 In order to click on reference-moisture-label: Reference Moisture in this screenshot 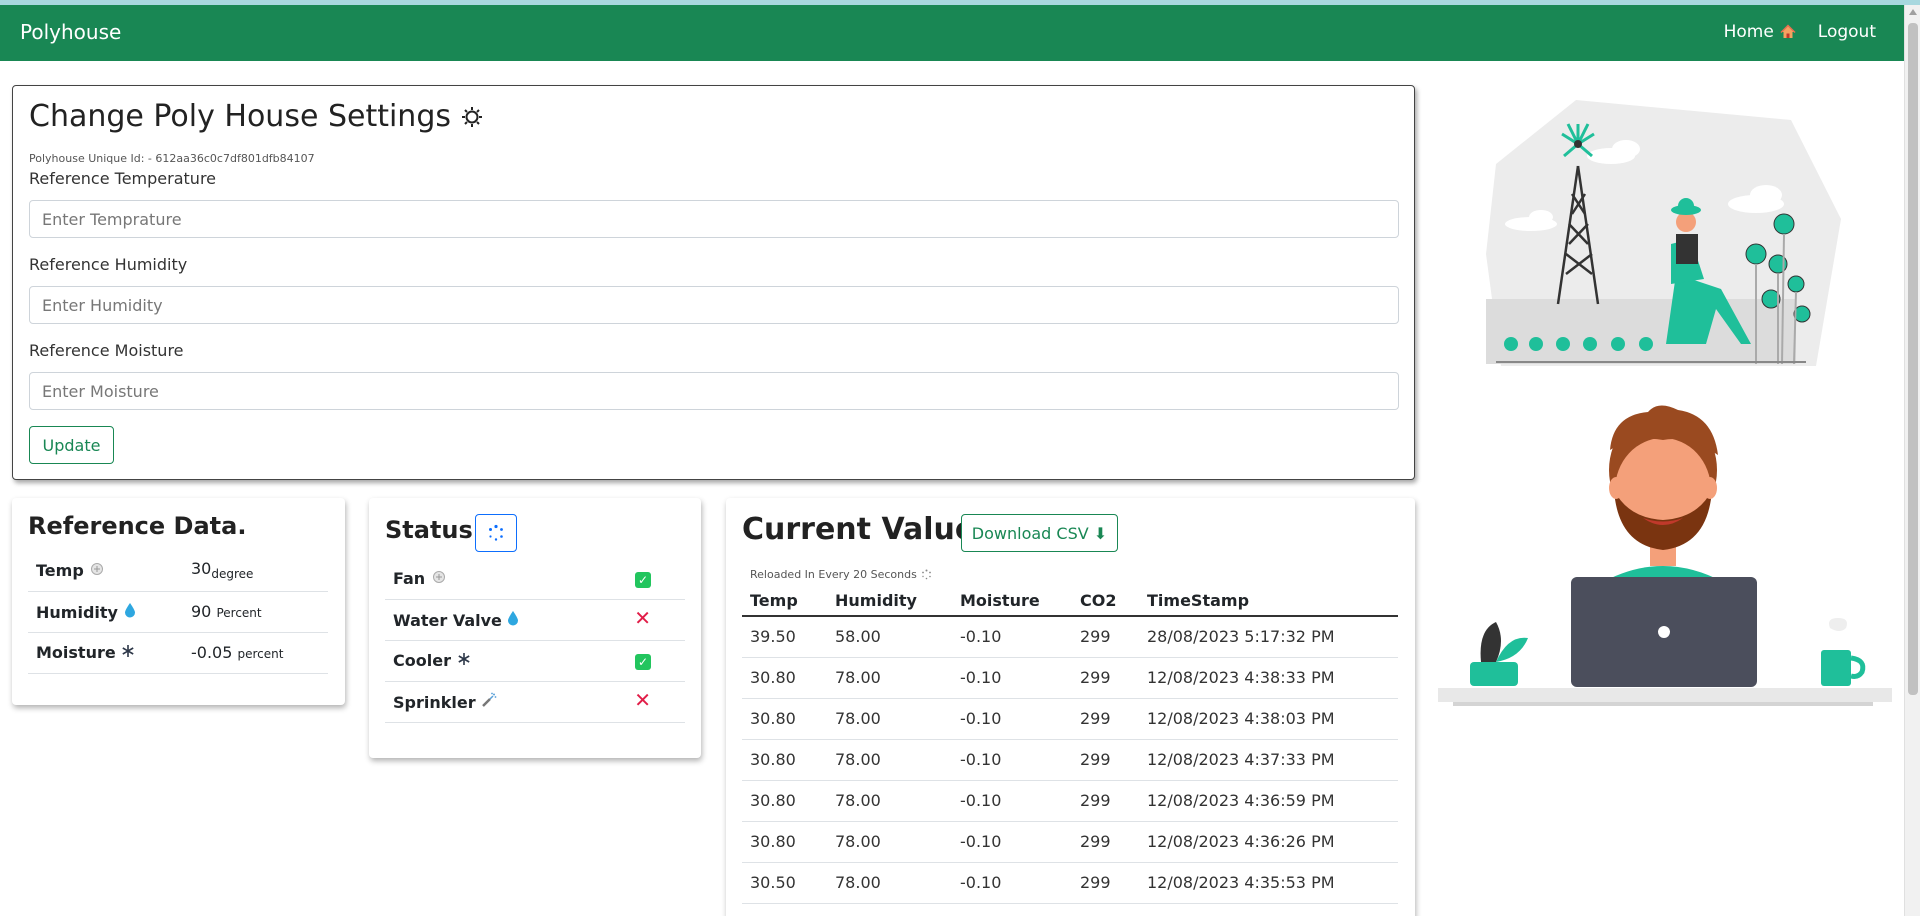, I will do `click(106, 350)`.